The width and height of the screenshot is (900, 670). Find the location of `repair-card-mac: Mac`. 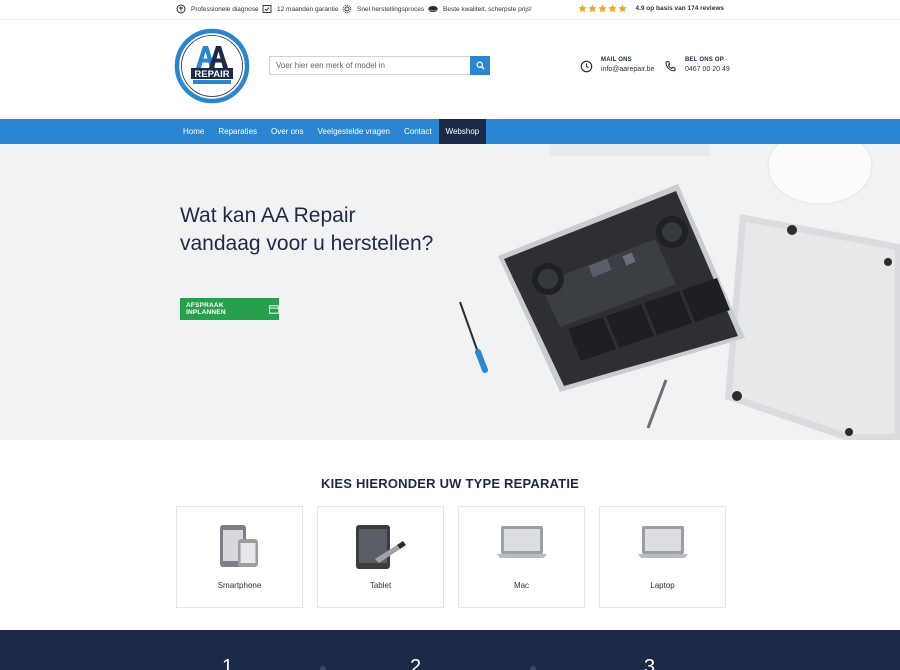

repair-card-mac: Mac is located at coordinates (521, 557).